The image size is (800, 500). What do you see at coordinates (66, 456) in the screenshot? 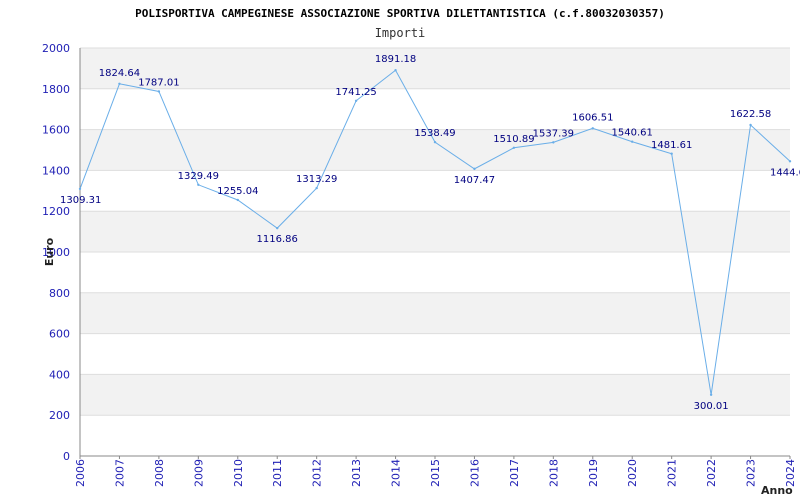
I see `y-tick-label: 0` at bounding box center [66, 456].